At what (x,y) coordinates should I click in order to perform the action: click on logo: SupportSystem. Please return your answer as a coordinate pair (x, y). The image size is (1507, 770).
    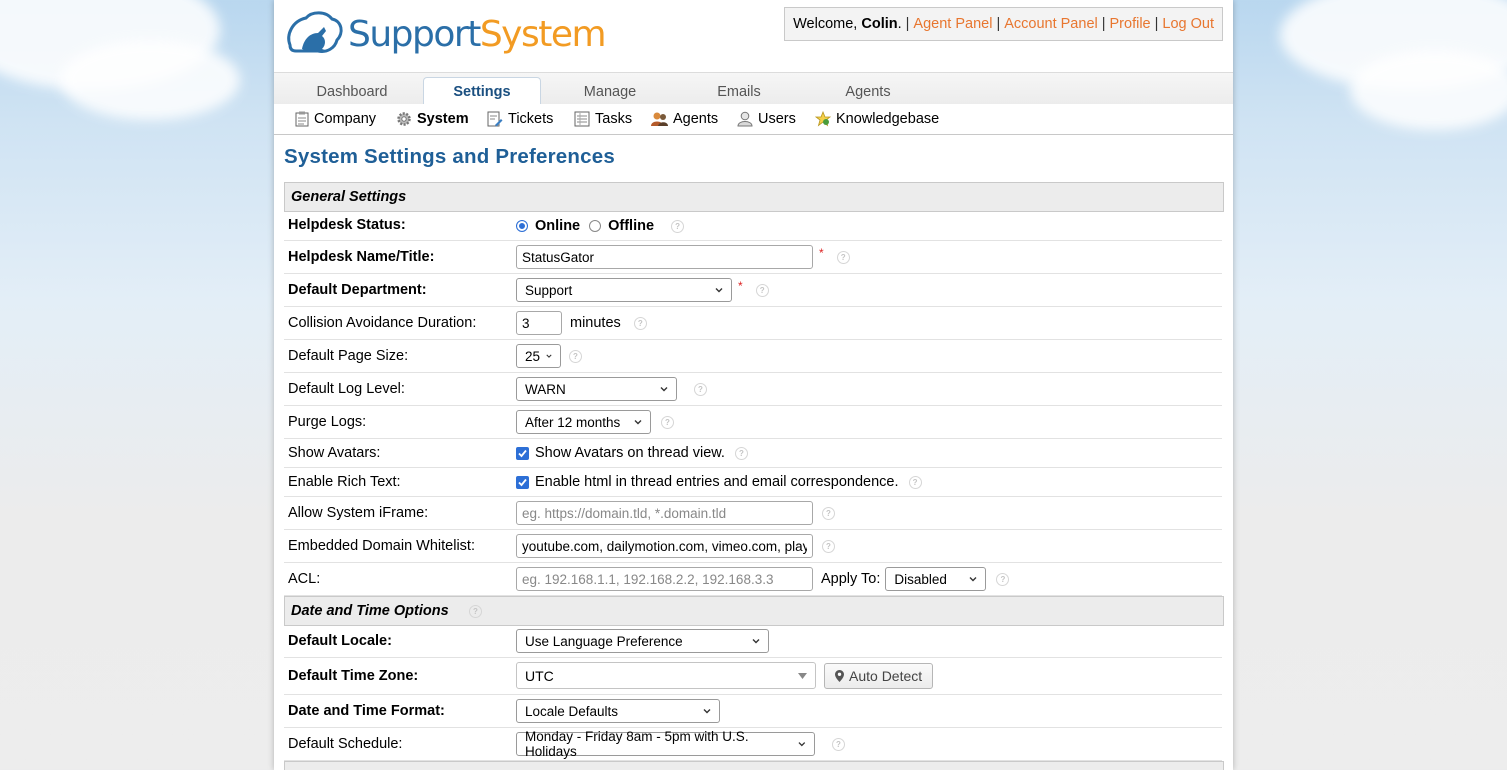
    Looking at the image, I should click on (444, 34).